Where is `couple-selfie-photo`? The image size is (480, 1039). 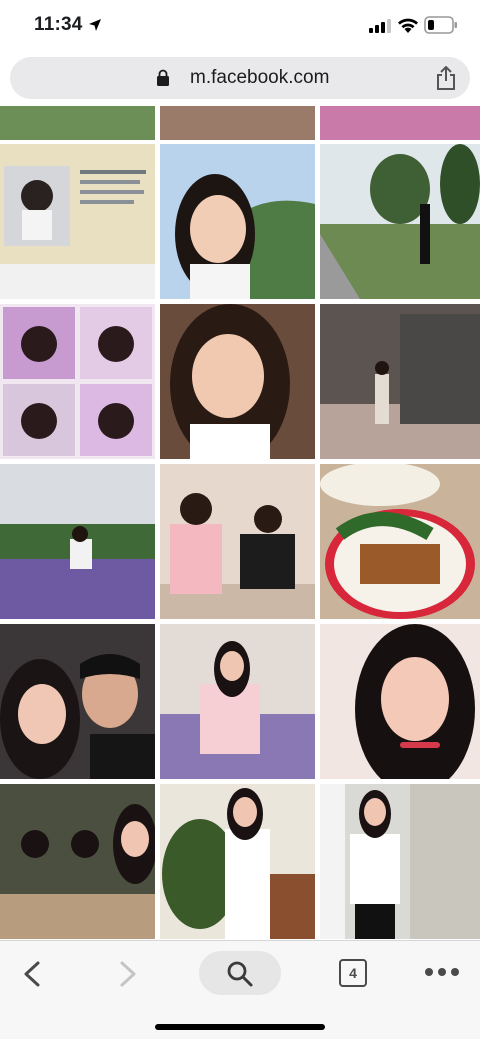 couple-selfie-photo is located at coordinates (77, 701).